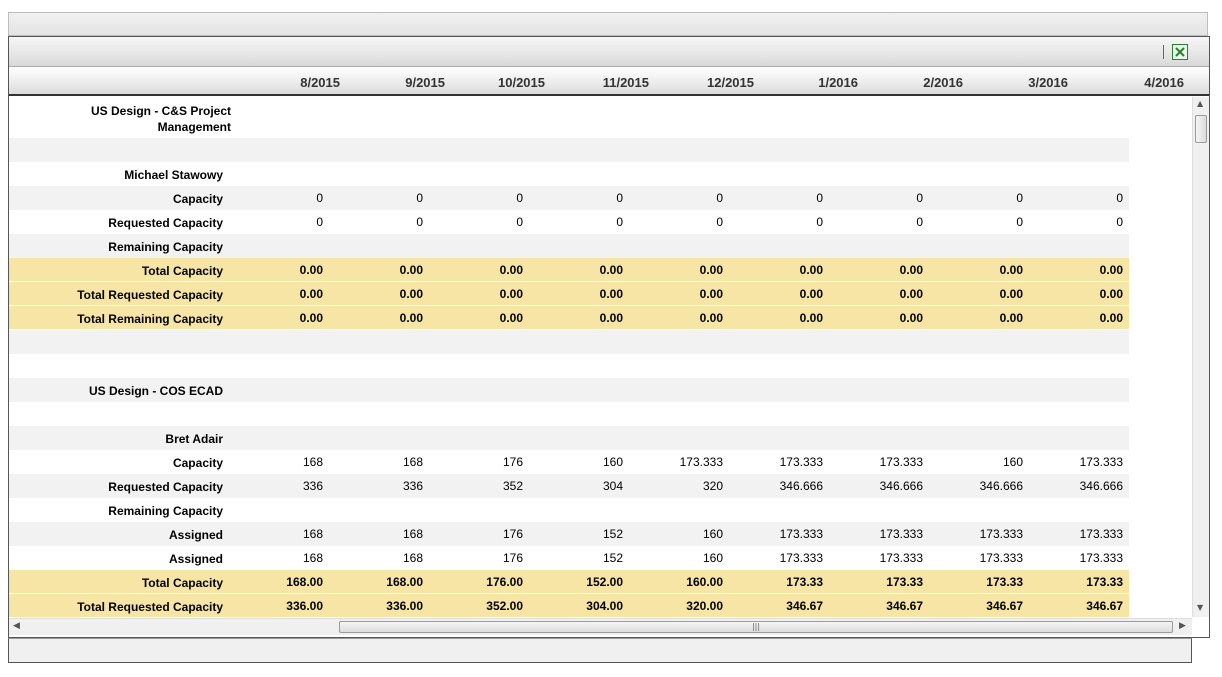 The height and width of the screenshot is (677, 1222). Describe the element at coordinates (569, 438) in the screenshot. I see `table-row: Bret Adair` at that location.